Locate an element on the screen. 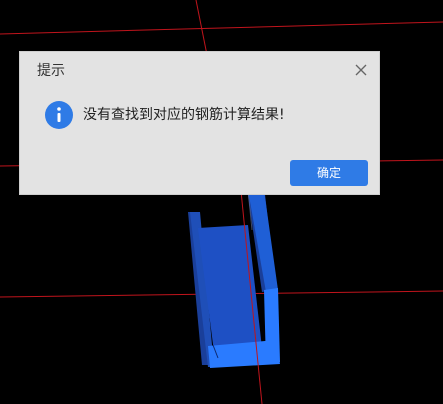 This screenshot has width=443, height=404. grid-line is located at coordinates (221, 28).